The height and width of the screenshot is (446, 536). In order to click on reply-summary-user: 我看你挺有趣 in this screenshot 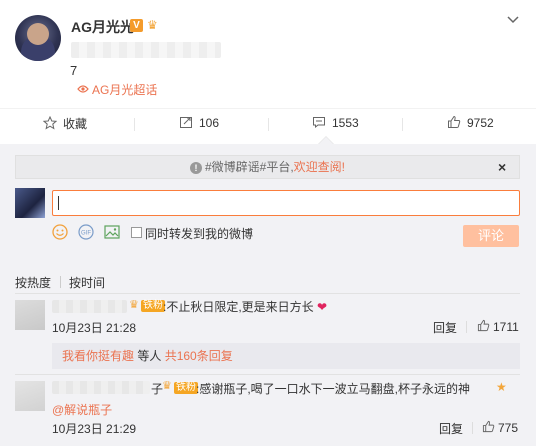, I will do `click(98, 356)`.